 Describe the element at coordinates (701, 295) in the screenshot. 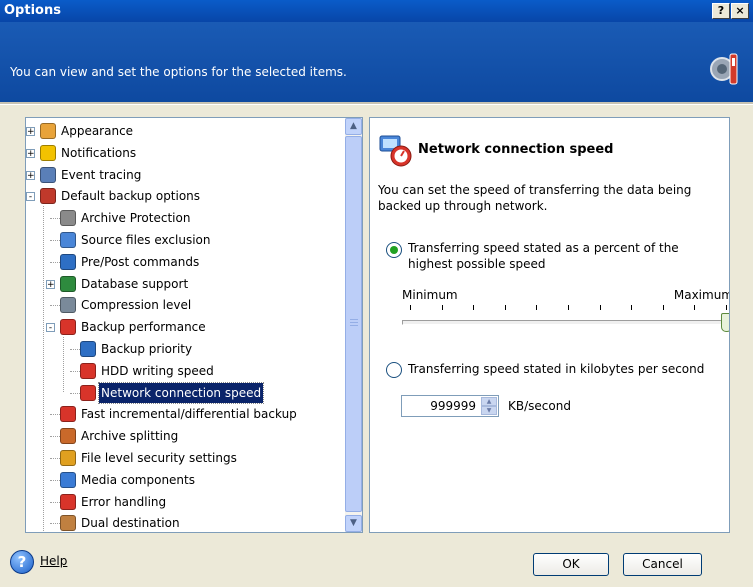

I see `slider-max-label: Maximum` at that location.